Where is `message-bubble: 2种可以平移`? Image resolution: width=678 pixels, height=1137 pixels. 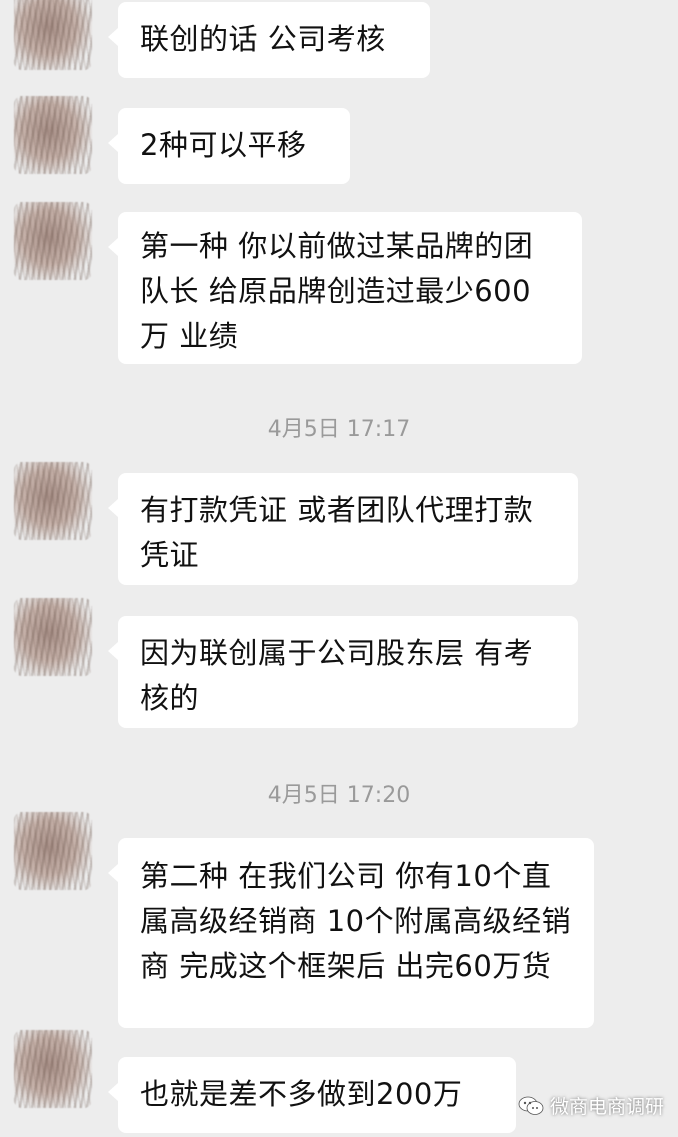 message-bubble: 2种可以平移 is located at coordinates (229, 146).